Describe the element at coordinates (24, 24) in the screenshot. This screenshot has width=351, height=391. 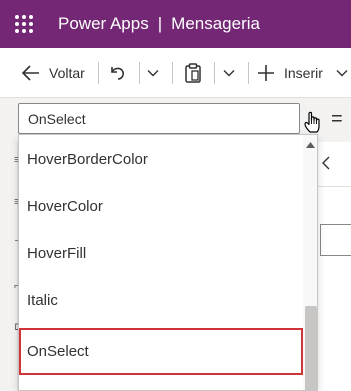
I see `waffle-icon` at that location.